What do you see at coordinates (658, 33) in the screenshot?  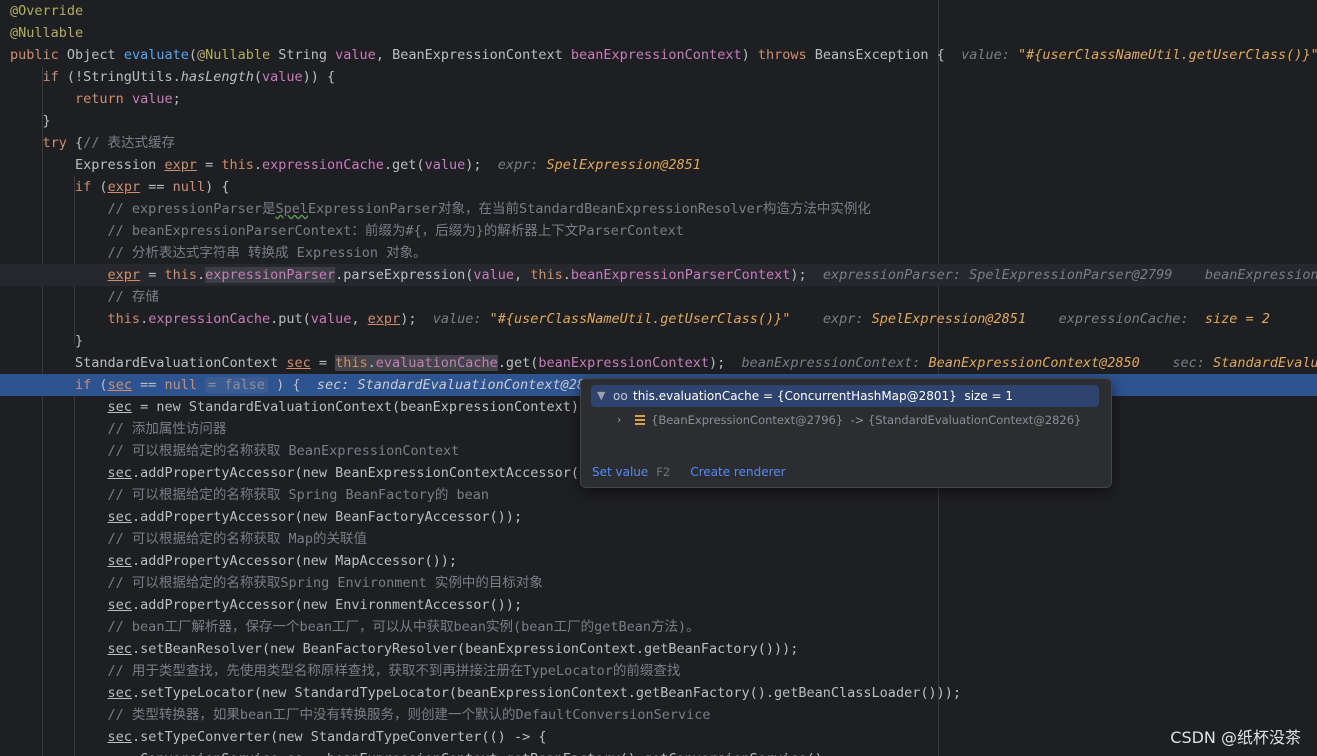 I see `code-line: @Nullable` at bounding box center [658, 33].